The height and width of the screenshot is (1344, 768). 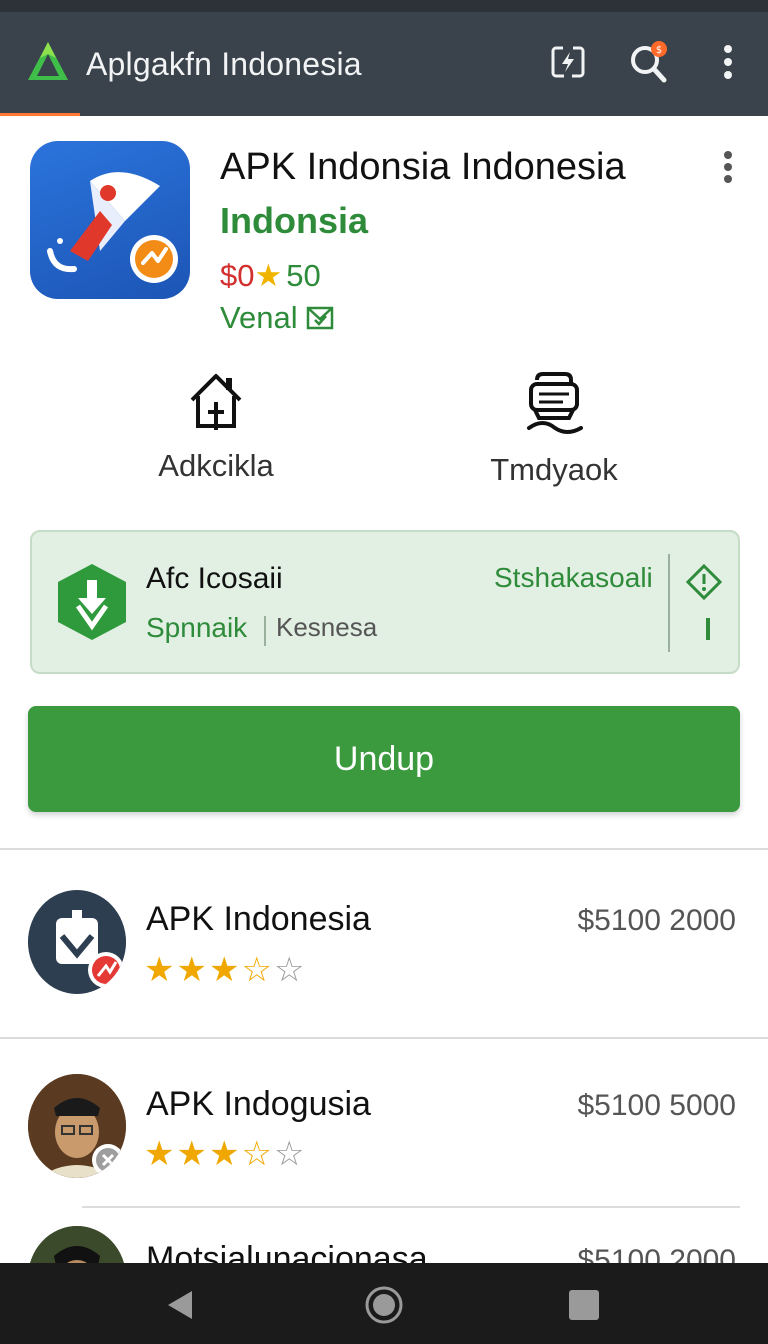 I want to click on card-title: Afc Icosaii, so click(x=214, y=578).